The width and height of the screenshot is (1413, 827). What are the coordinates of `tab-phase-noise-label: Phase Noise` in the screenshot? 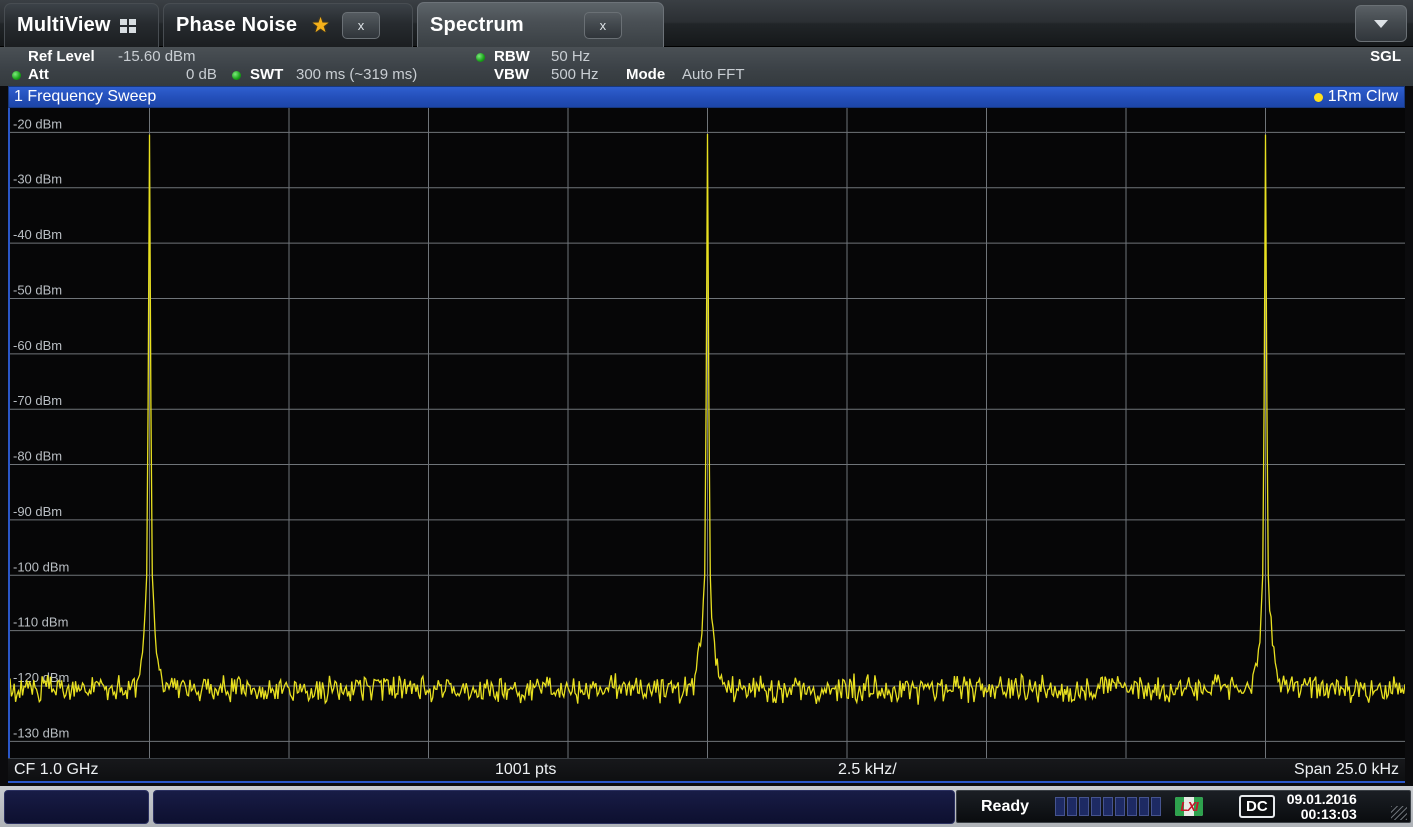 It's located at (237, 25).